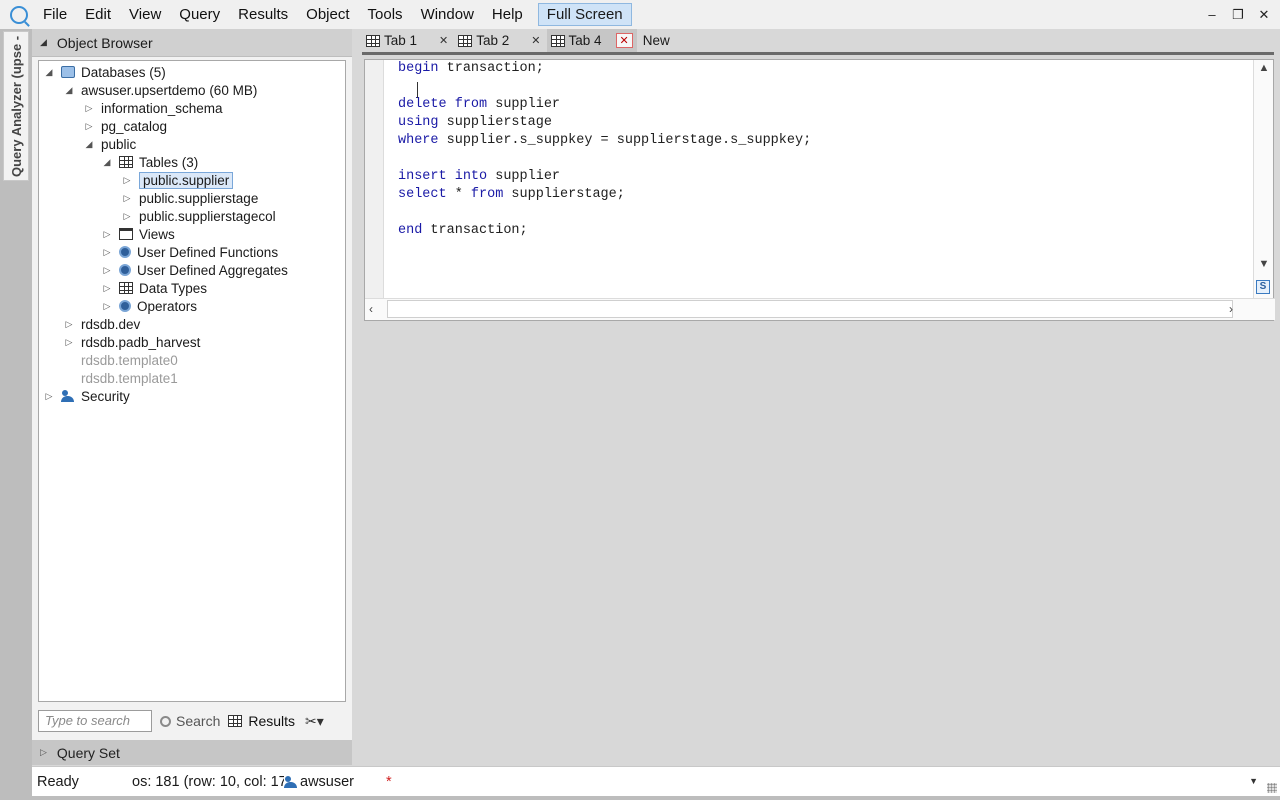  I want to click on menu-query: Query, so click(199, 14).